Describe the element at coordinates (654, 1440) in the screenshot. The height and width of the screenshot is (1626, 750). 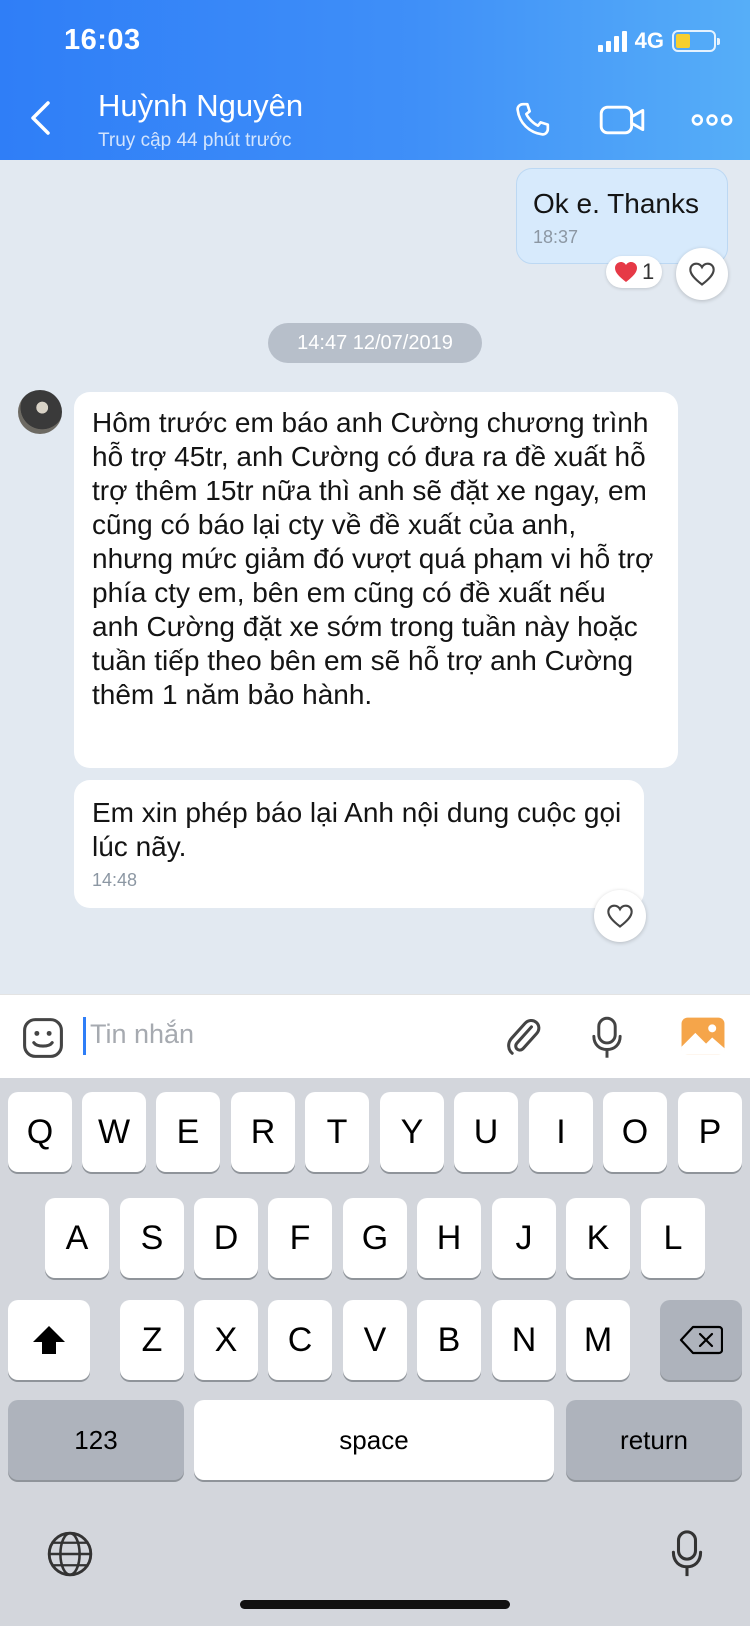
I see `return-key: return` at that location.